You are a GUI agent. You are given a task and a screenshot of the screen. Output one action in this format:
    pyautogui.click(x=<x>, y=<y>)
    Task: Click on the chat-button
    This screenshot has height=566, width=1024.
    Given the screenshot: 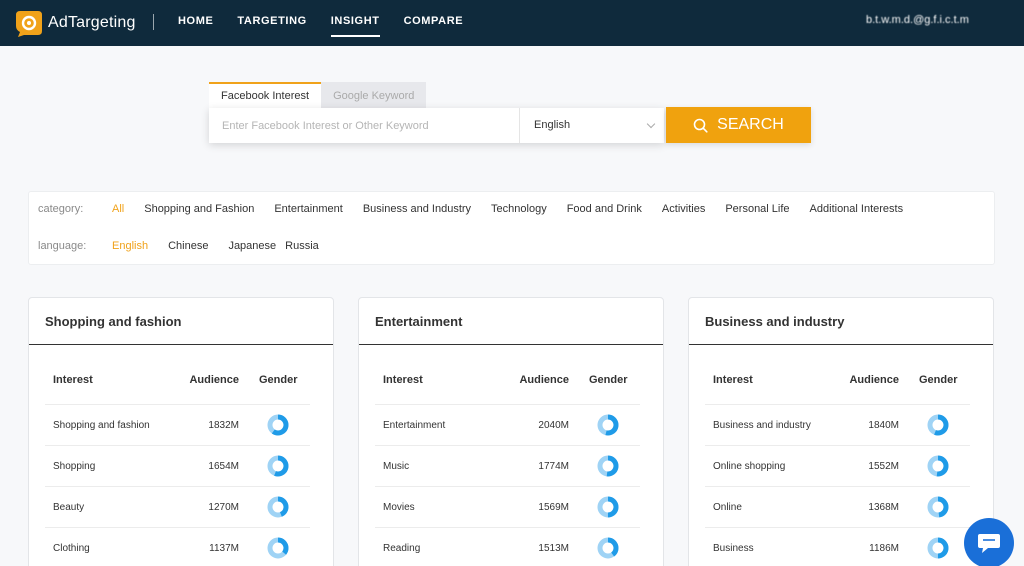 What is the action you would take?
    pyautogui.click(x=989, y=542)
    